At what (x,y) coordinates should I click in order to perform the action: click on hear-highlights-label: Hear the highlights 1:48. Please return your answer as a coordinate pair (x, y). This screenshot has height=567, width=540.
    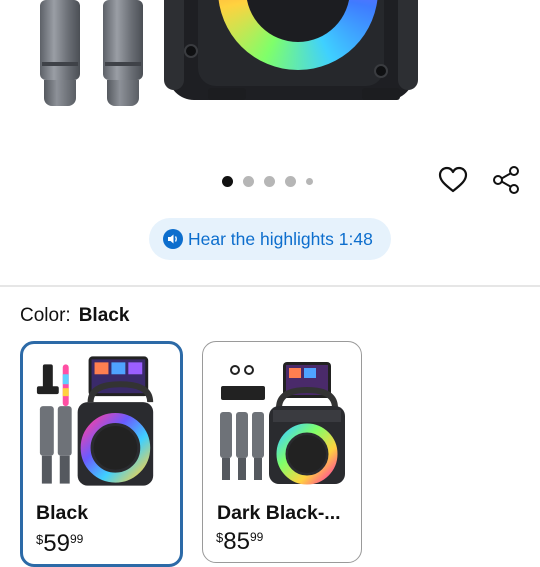
    Looking at the image, I should click on (280, 238).